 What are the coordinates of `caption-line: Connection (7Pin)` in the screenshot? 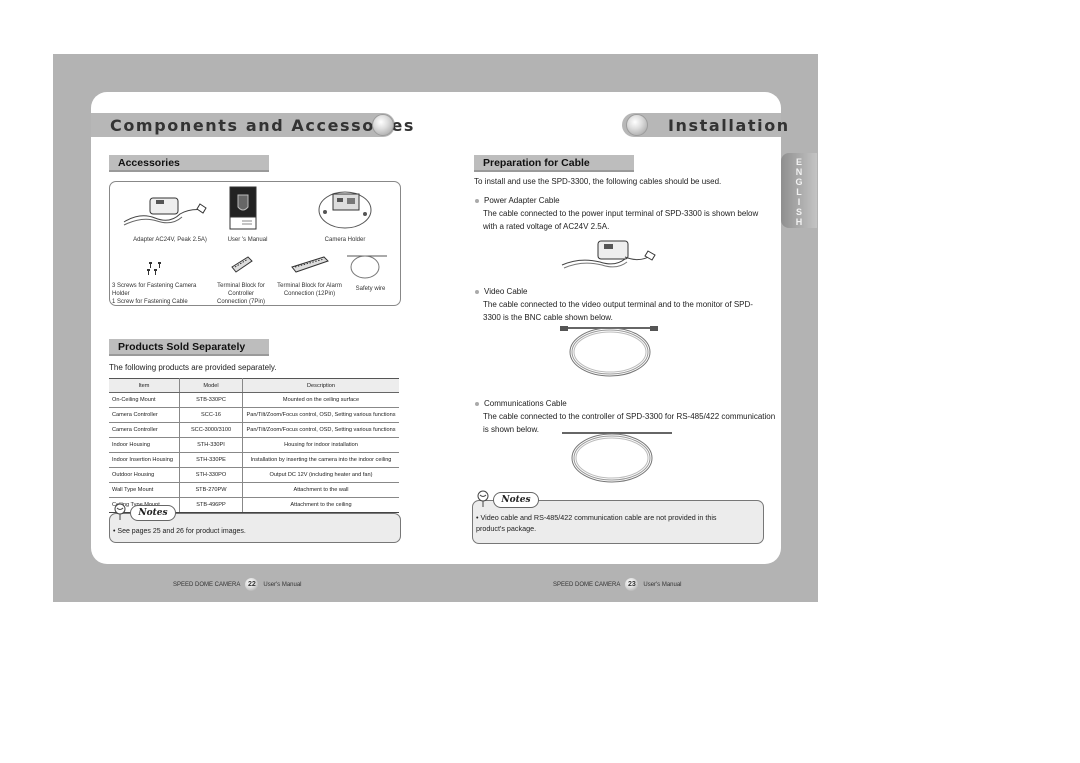 It's located at (241, 302).